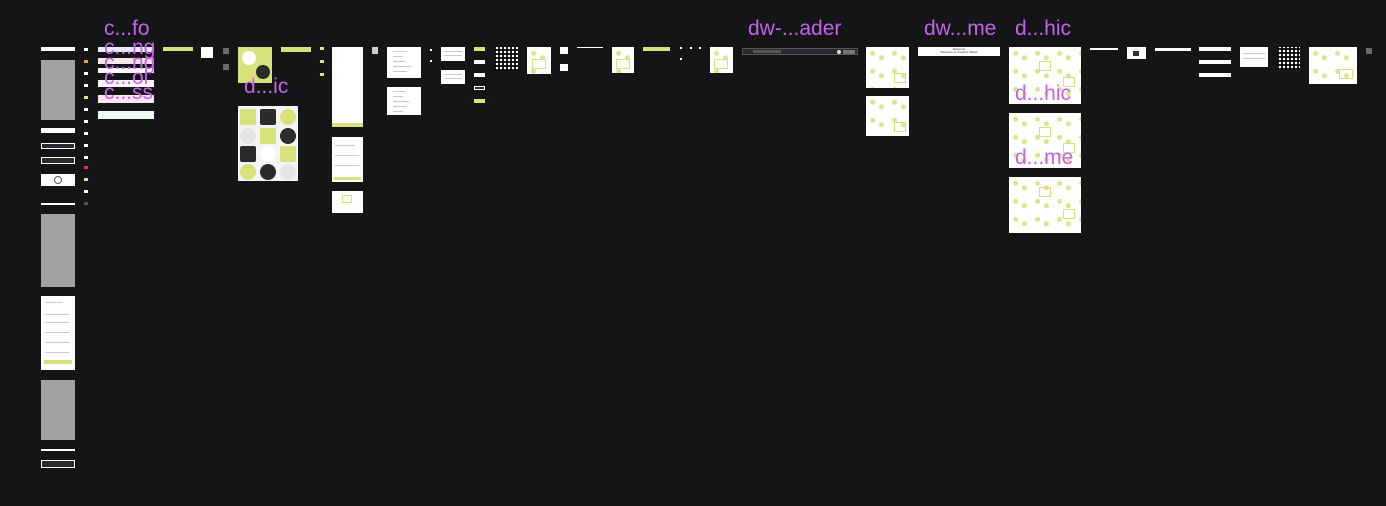 The image size is (1386, 506). I want to click on frame-label-11: d...me, so click(1044, 158).